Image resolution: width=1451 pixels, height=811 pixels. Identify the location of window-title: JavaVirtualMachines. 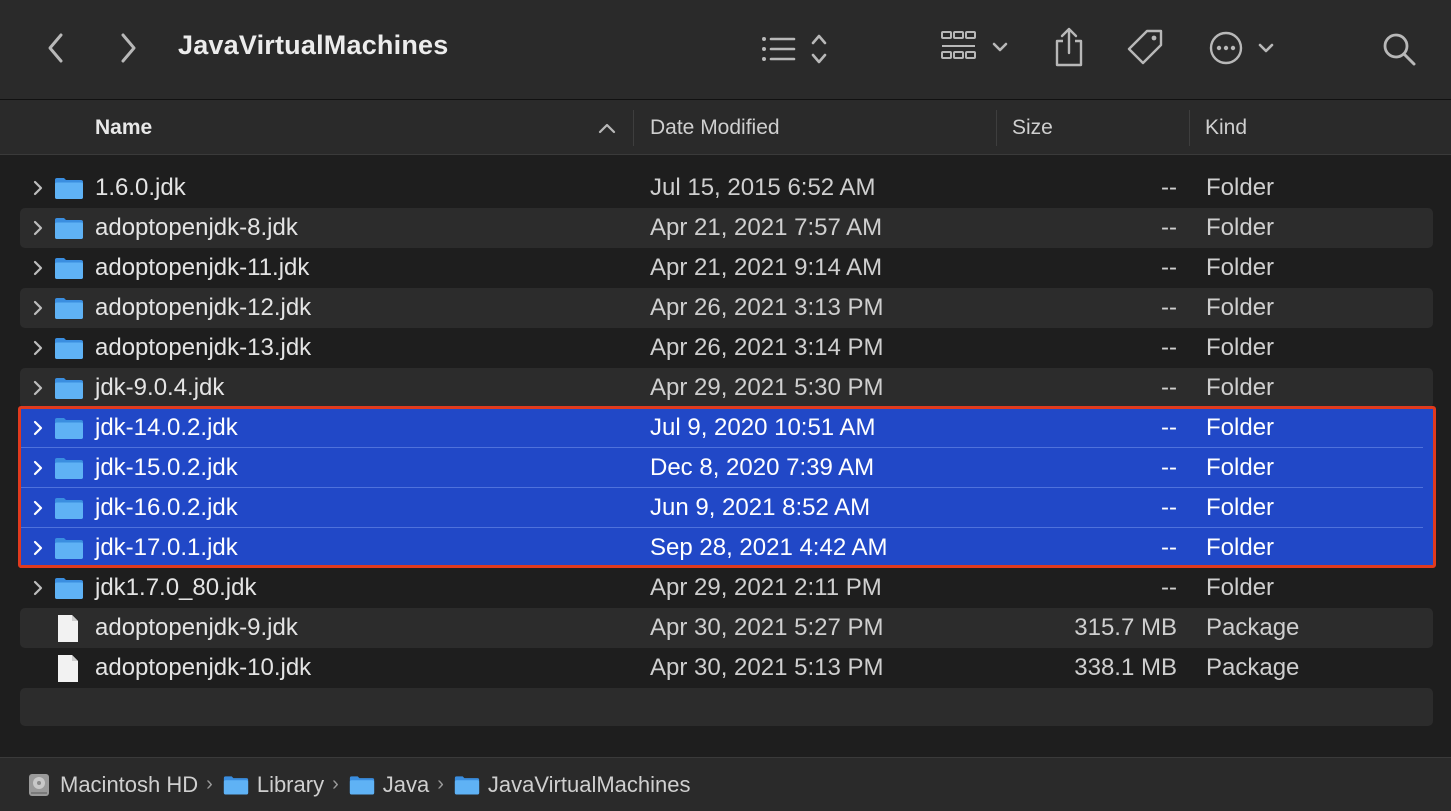
(313, 45).